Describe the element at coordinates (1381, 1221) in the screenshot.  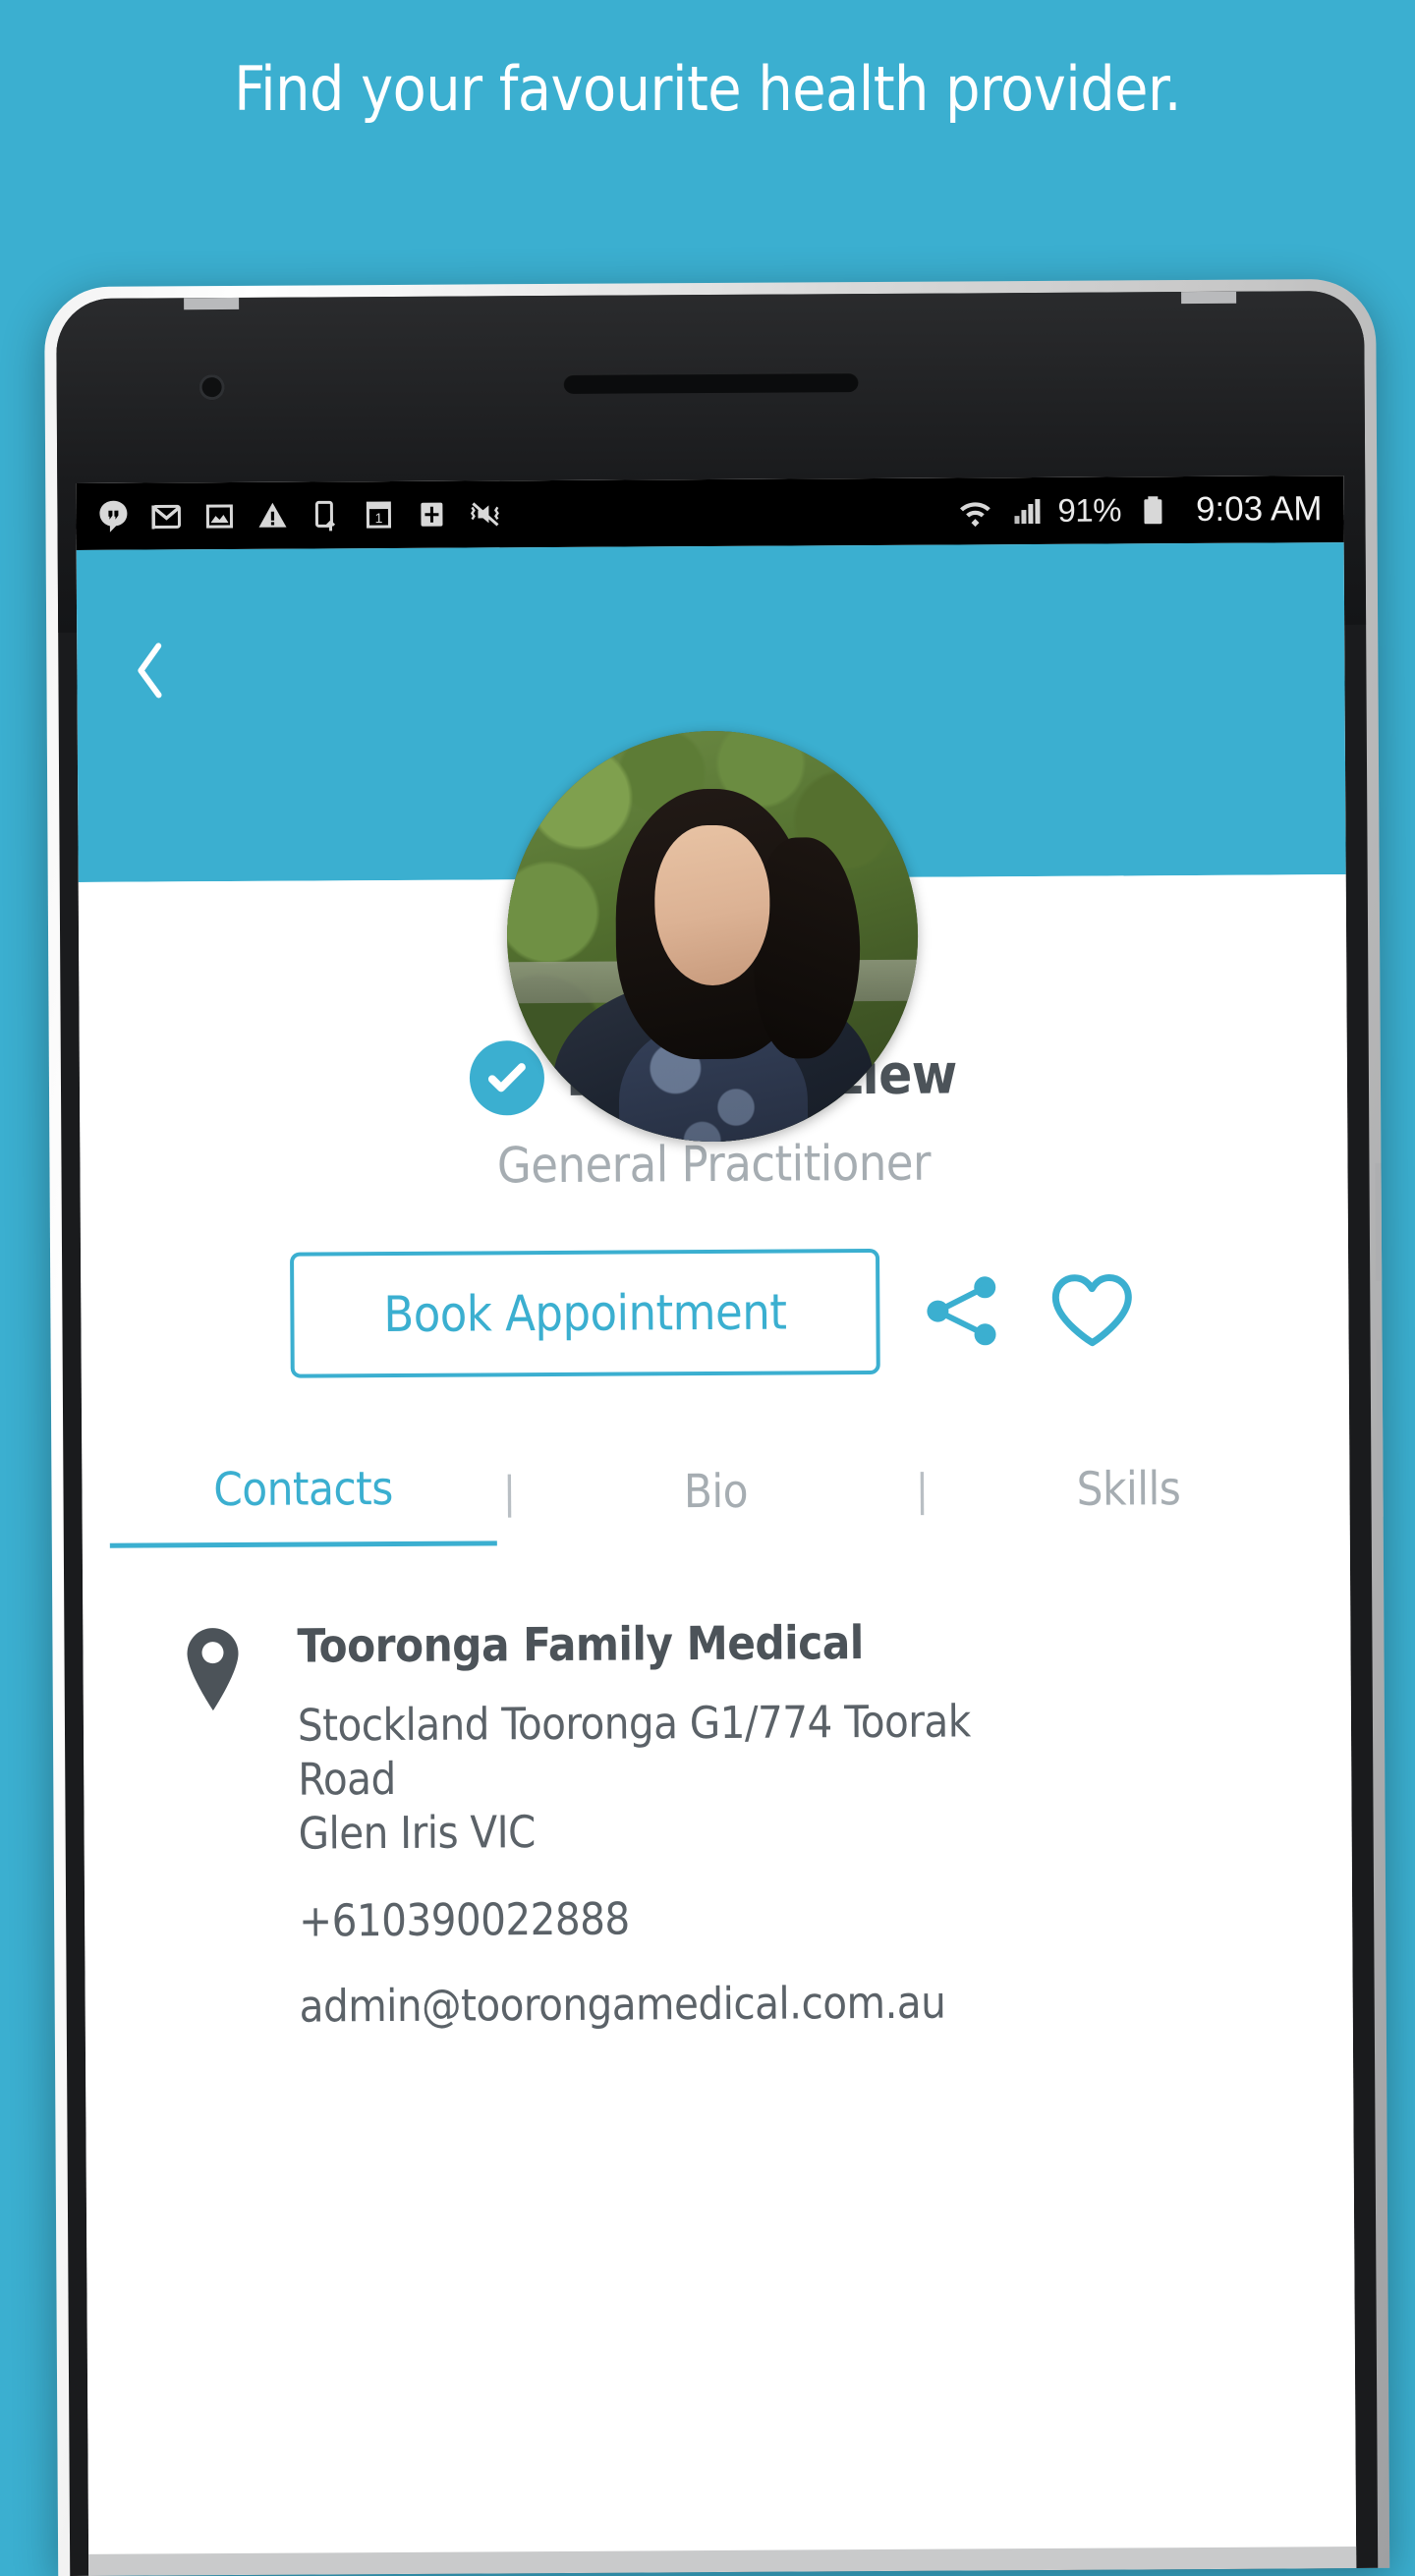
I see `volume-button` at that location.